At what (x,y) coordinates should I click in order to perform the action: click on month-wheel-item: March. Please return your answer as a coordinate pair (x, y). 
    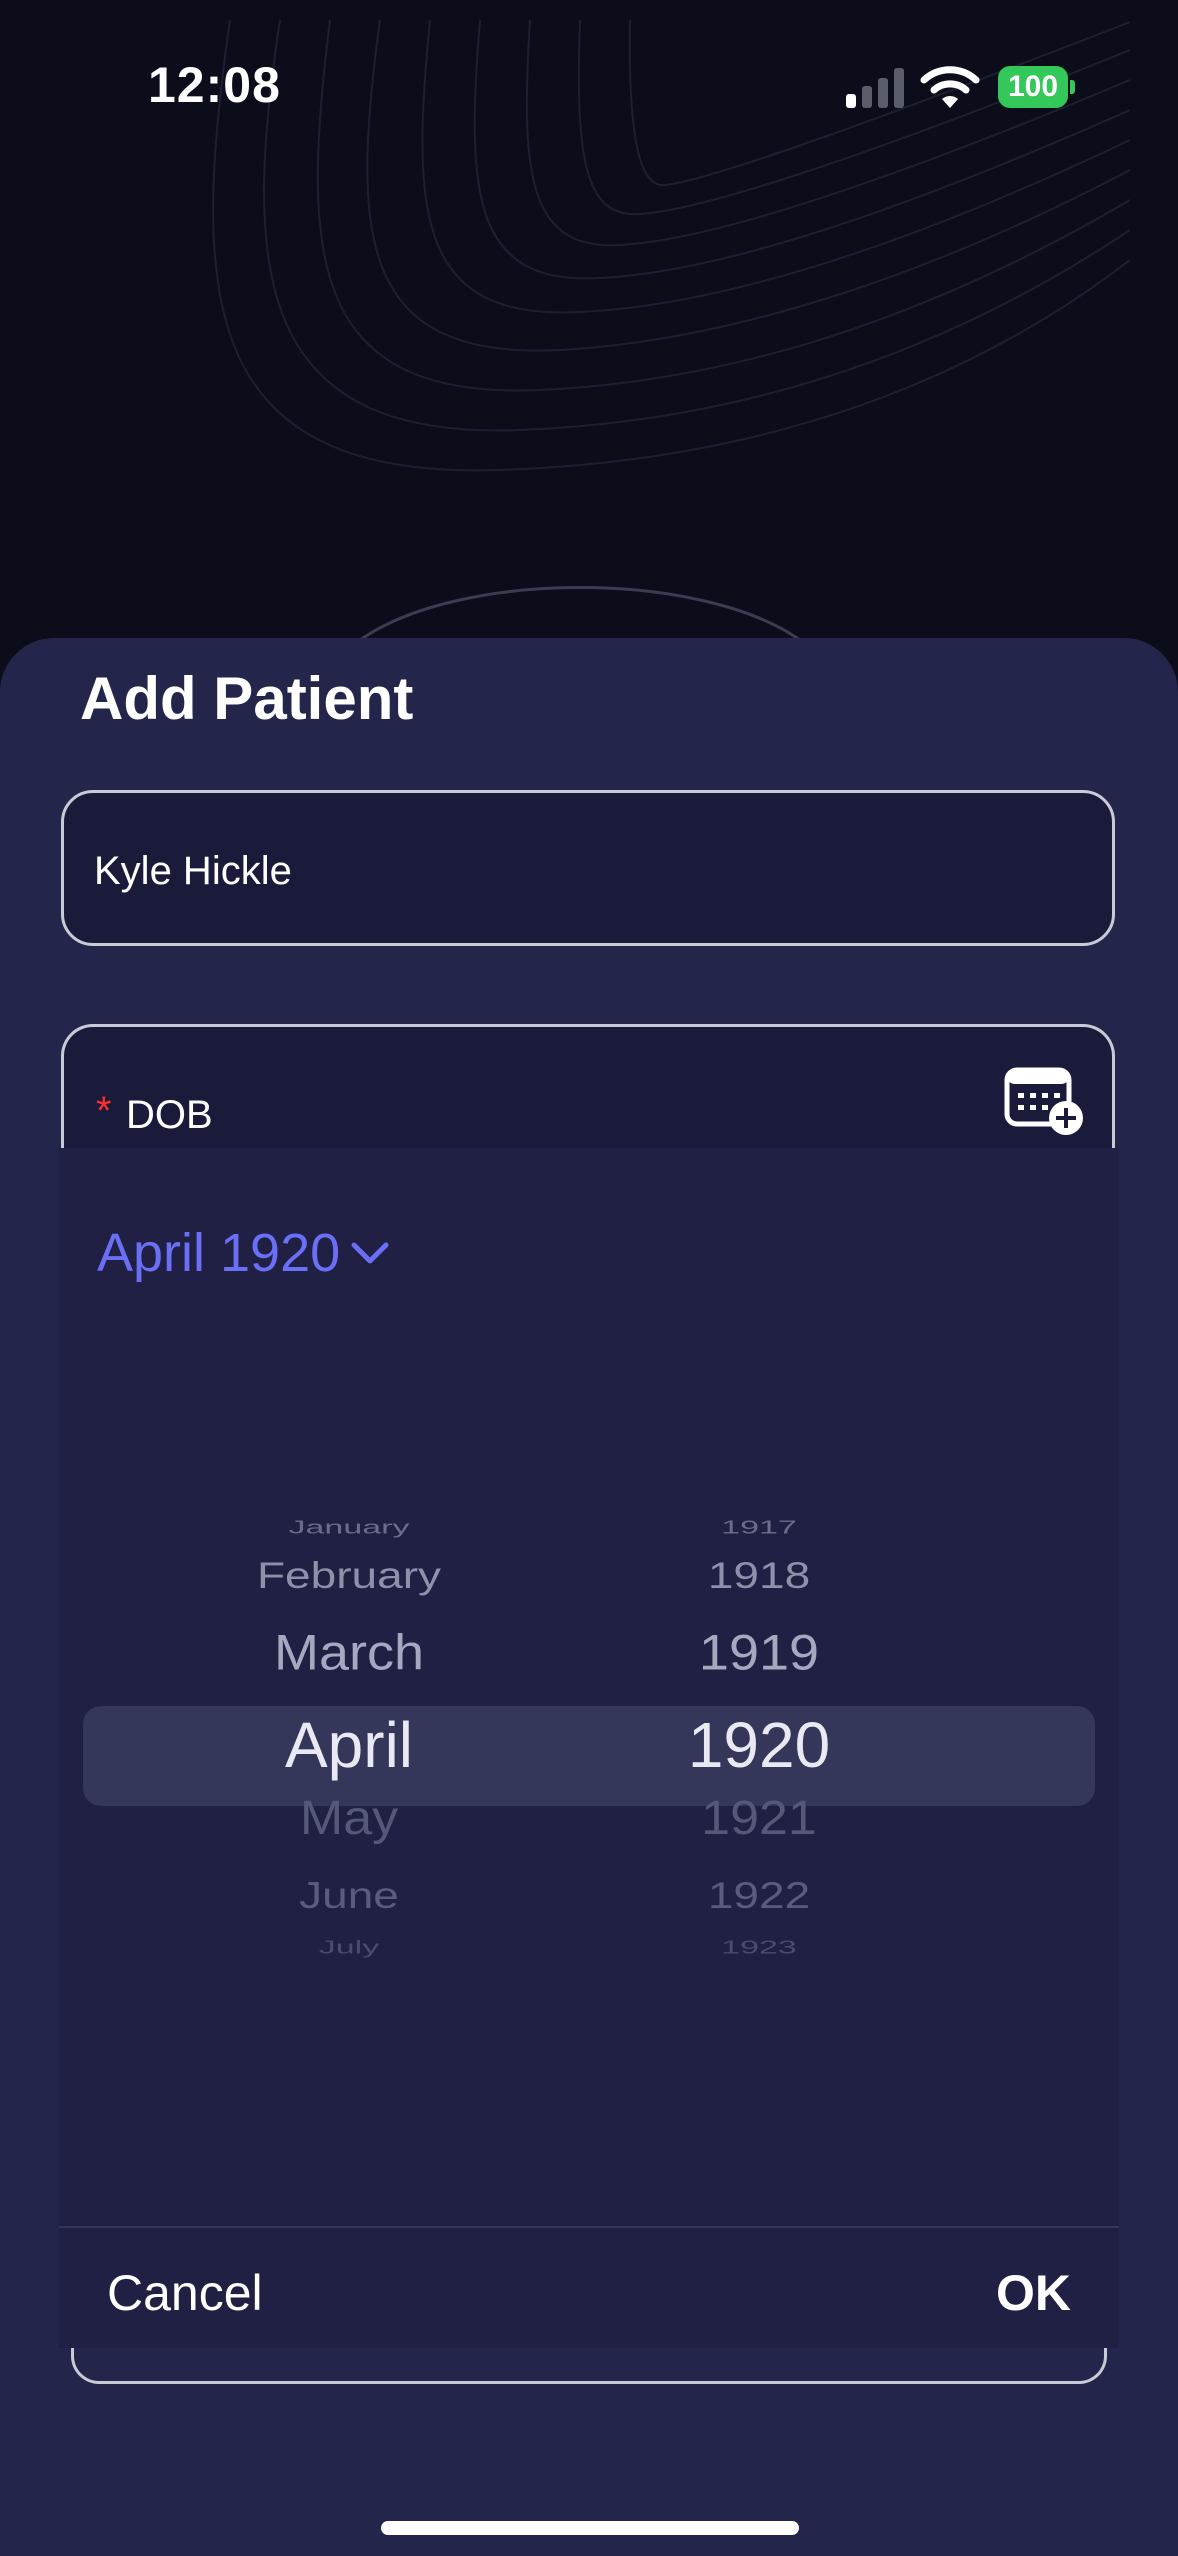
    Looking at the image, I should click on (349, 1653).